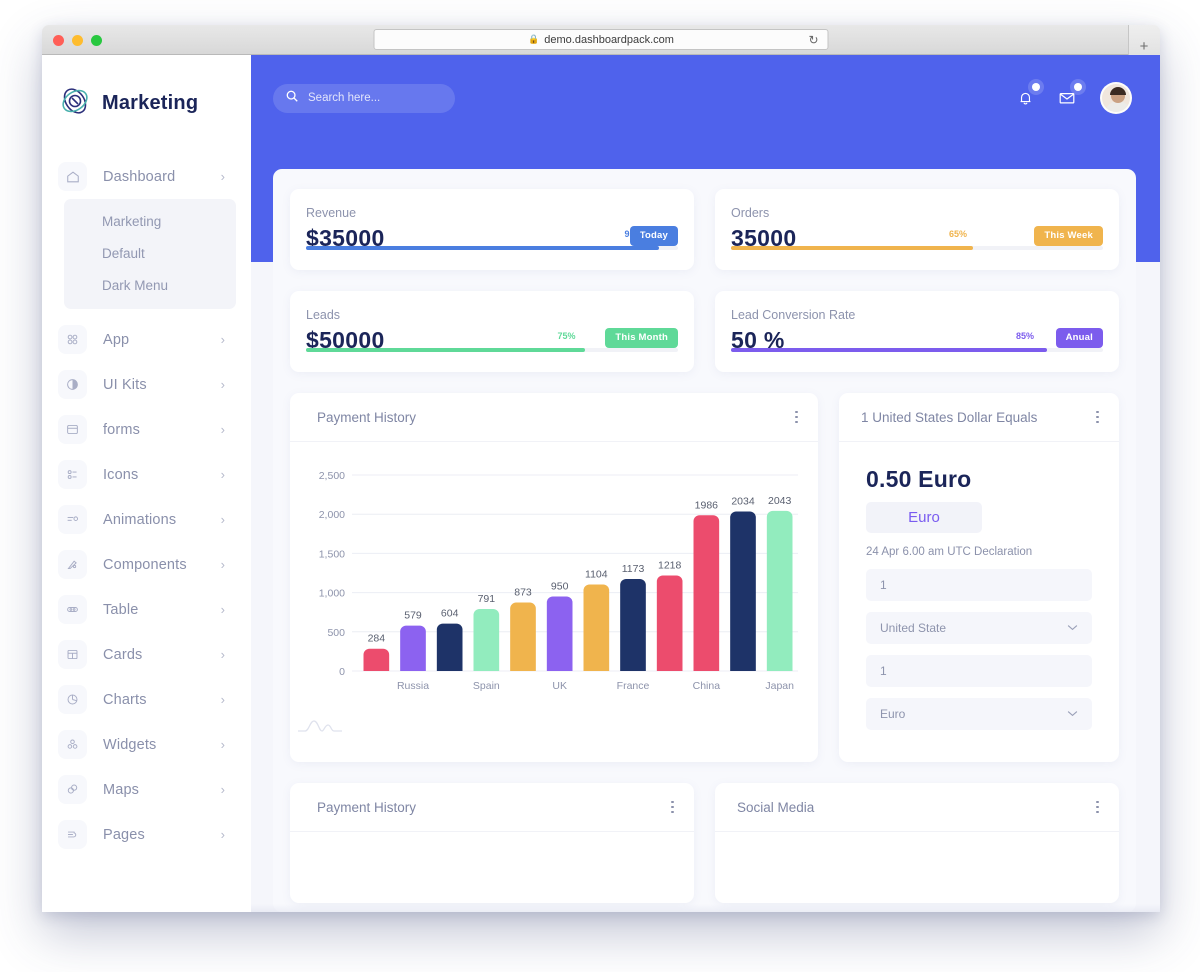 Image resolution: width=1200 pixels, height=972 pixels. What do you see at coordinates (979, 671) in the screenshot?
I see `amount-to-input: 1` at bounding box center [979, 671].